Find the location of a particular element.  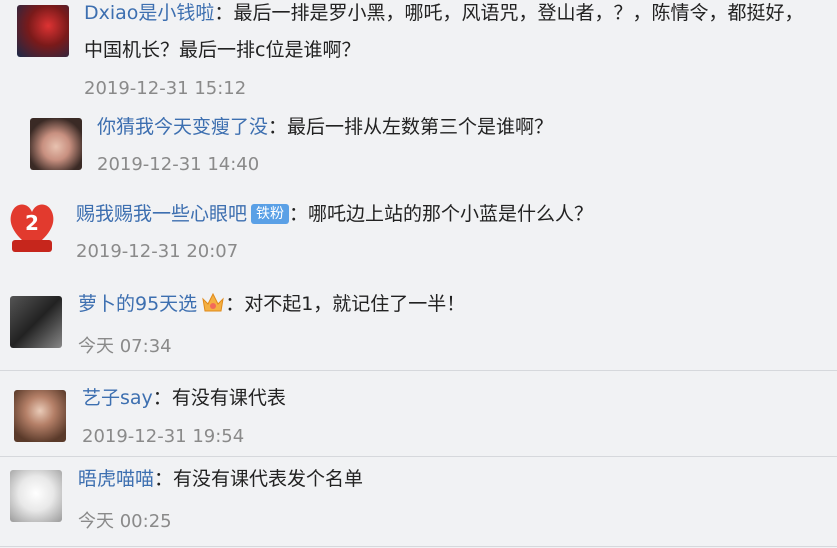

crown-badge-icon is located at coordinates (213, 302).